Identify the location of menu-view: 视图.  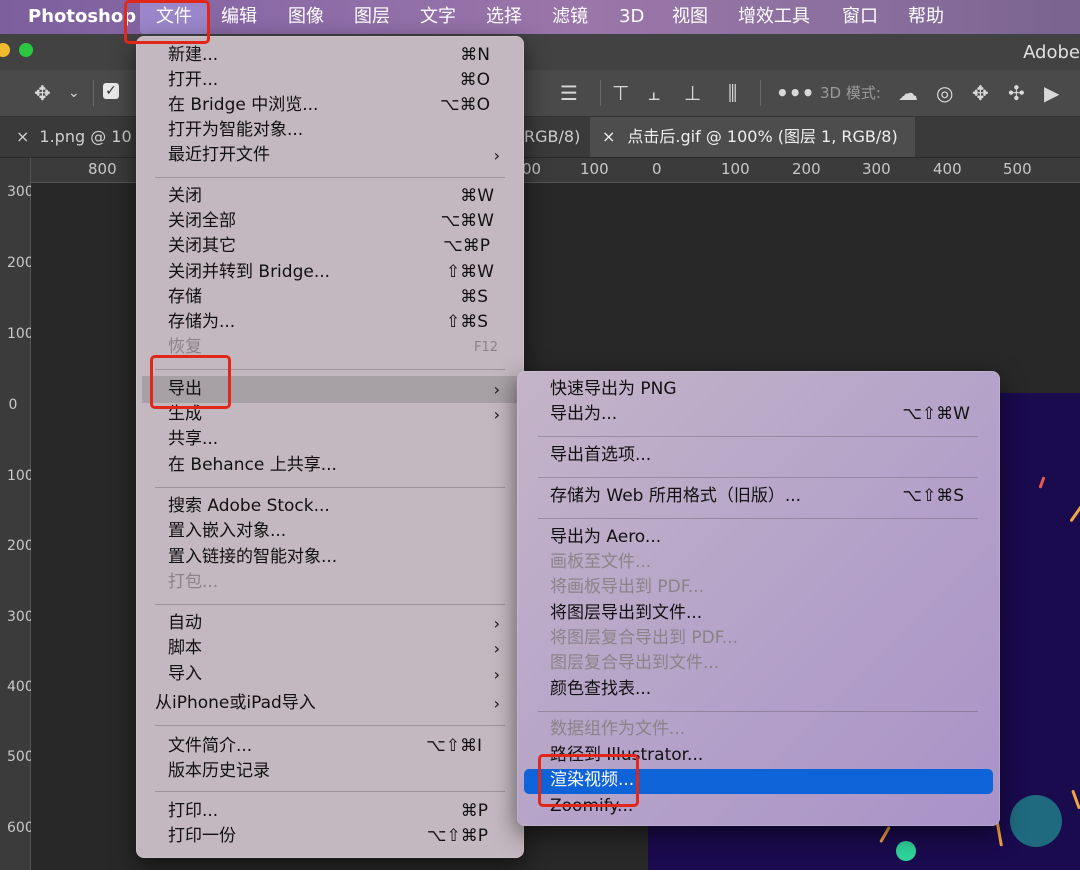
(690, 17).